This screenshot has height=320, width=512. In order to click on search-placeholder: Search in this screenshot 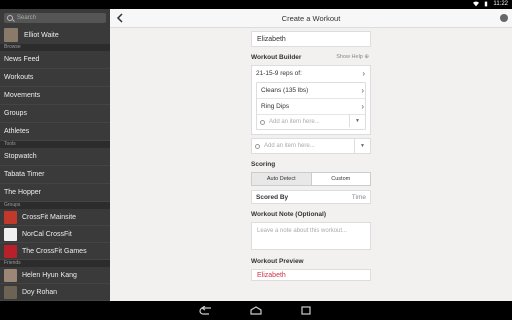, I will do `click(27, 18)`.